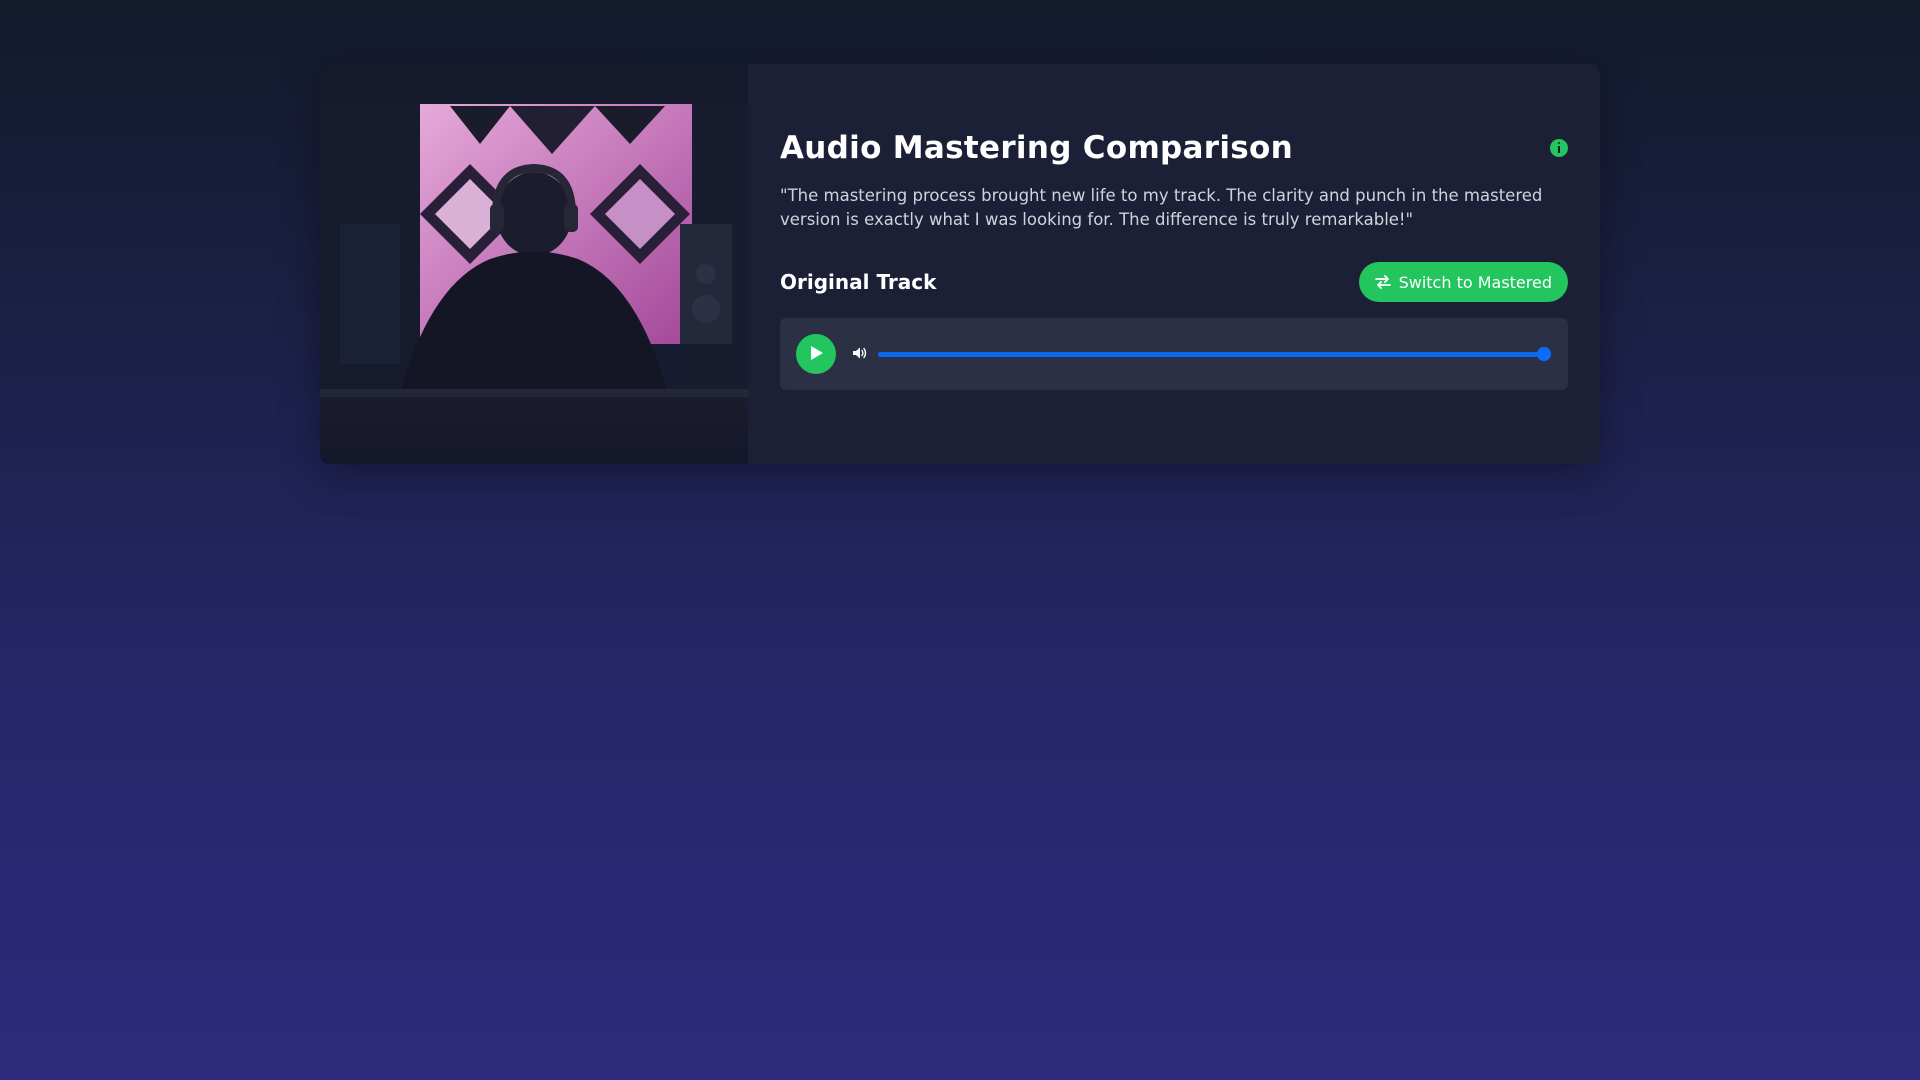 The image size is (1920, 1080). I want to click on track-header: Original Track Switch to Mastered, so click(1174, 282).